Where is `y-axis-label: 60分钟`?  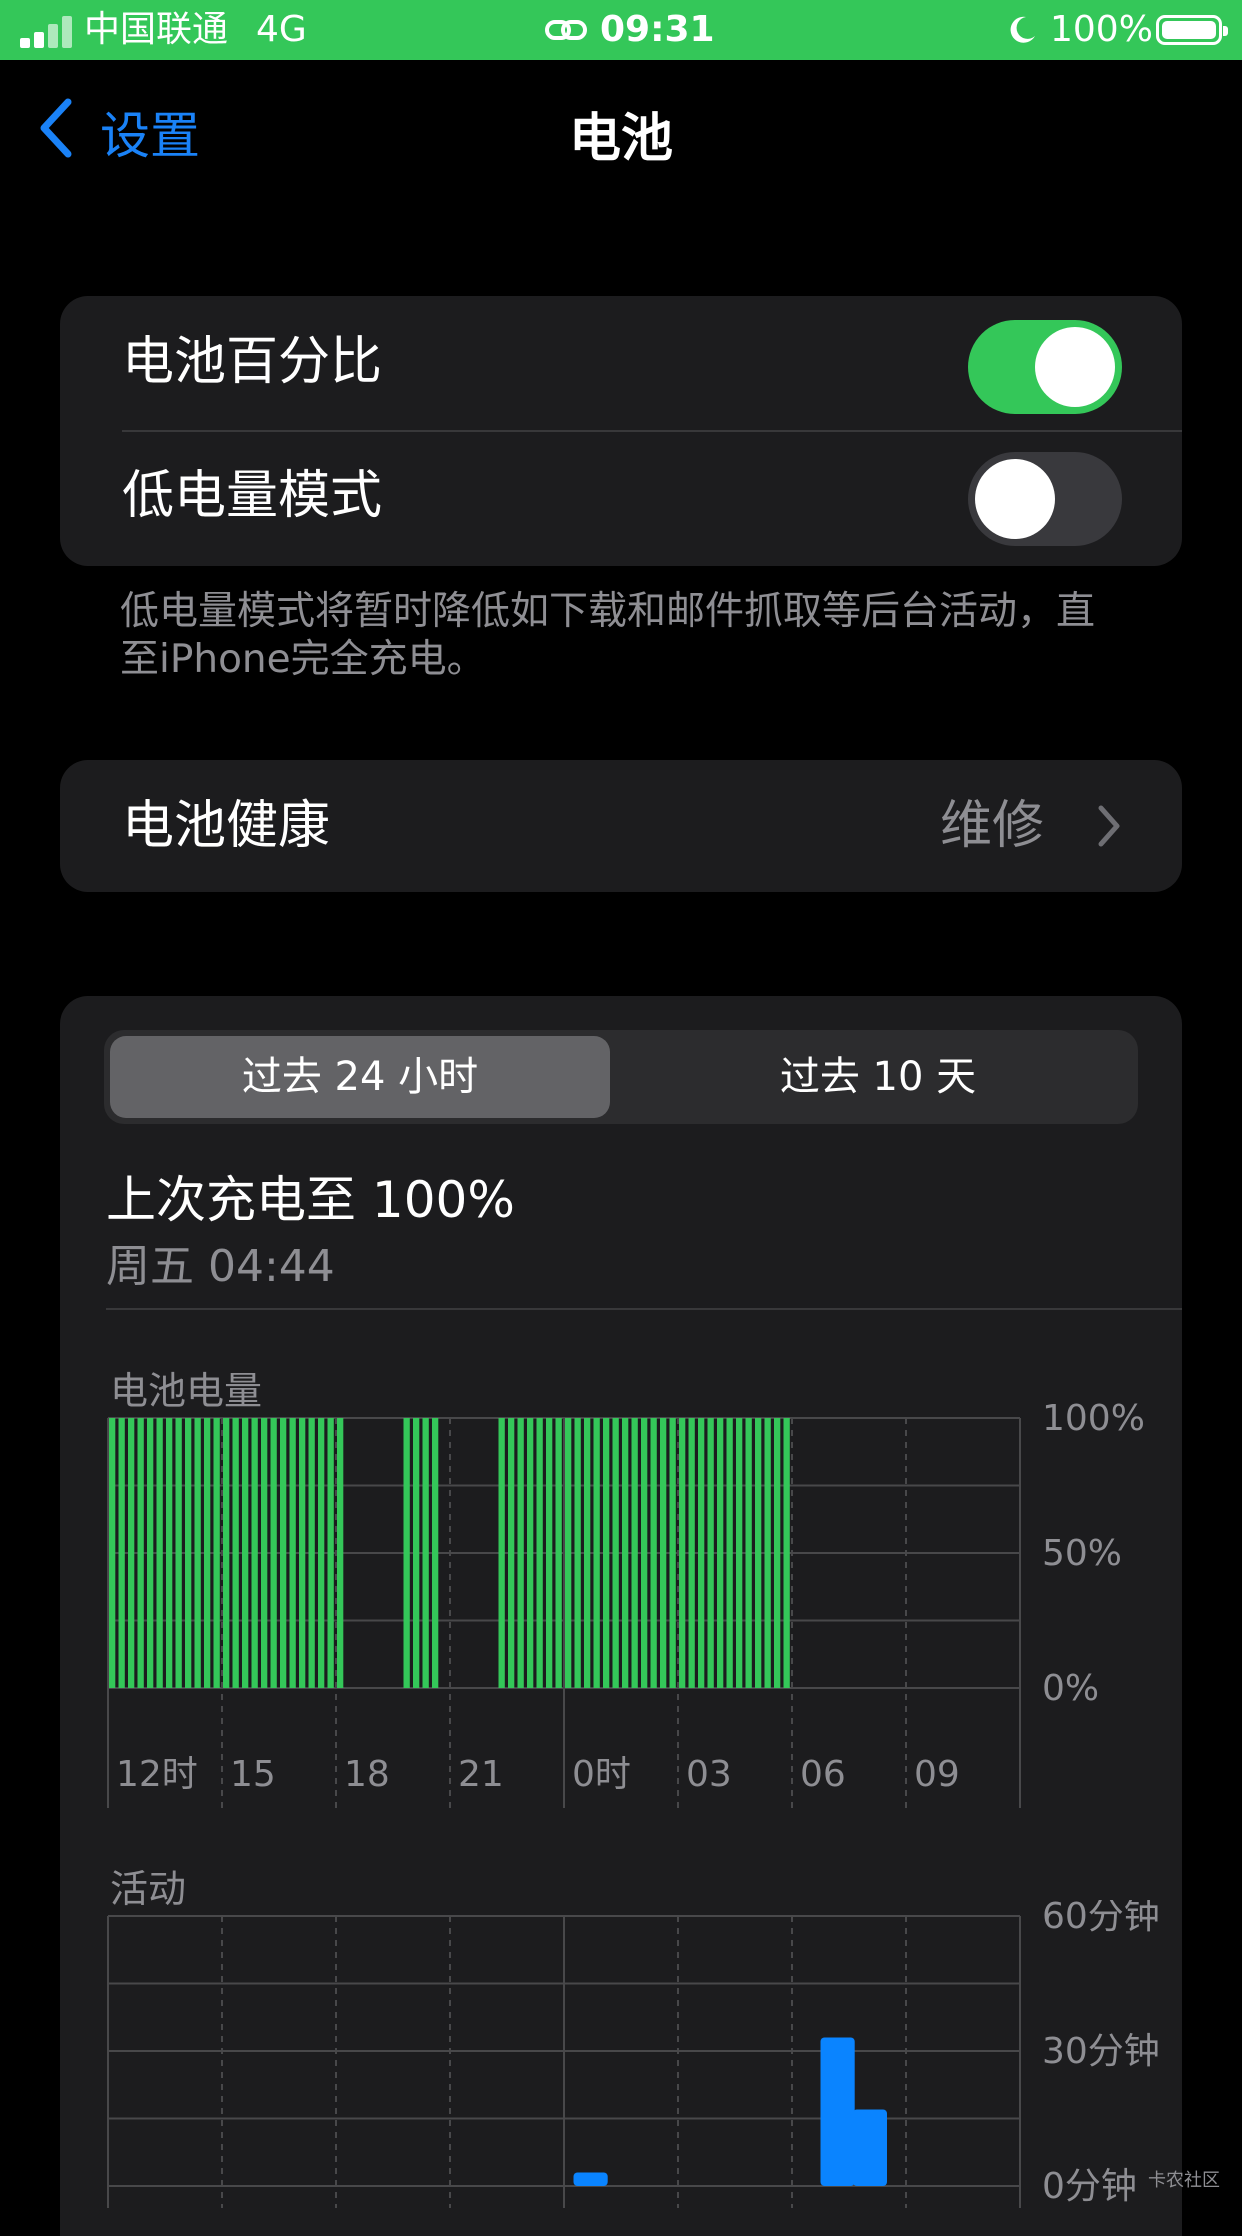
y-axis-label: 60分钟 is located at coordinates (1101, 1918).